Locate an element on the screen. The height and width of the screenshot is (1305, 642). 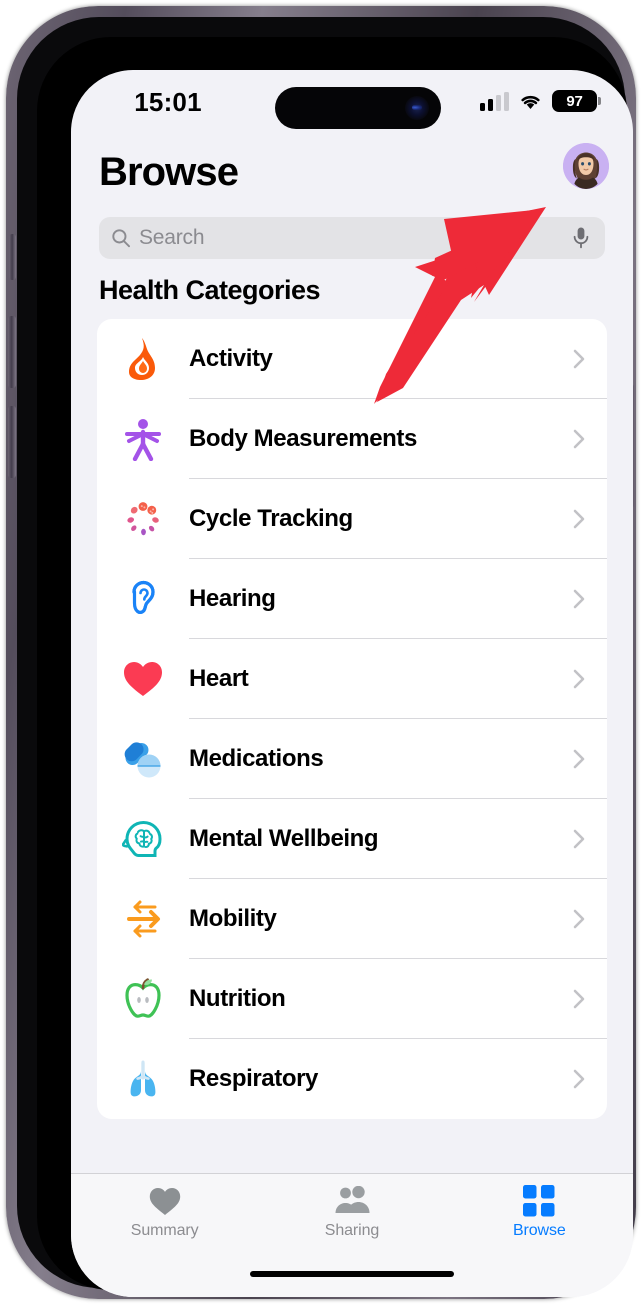
page-title: Browse is located at coordinates (169, 172).